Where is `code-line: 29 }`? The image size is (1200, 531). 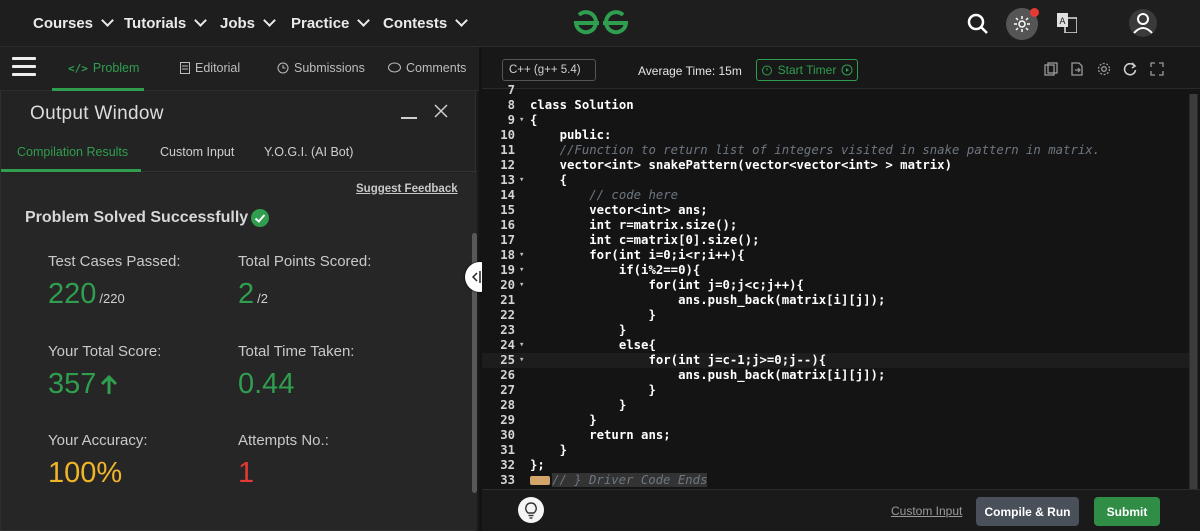 code-line: 29 } is located at coordinates (836, 420).